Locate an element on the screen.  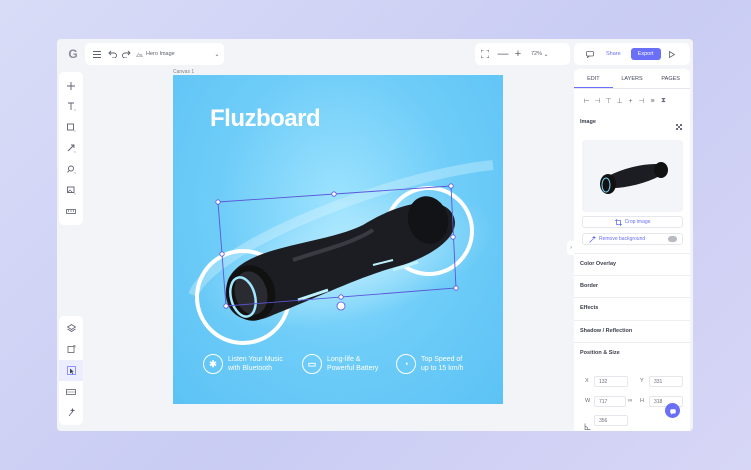
rotate-handle-icon is located at coordinates (341, 306).